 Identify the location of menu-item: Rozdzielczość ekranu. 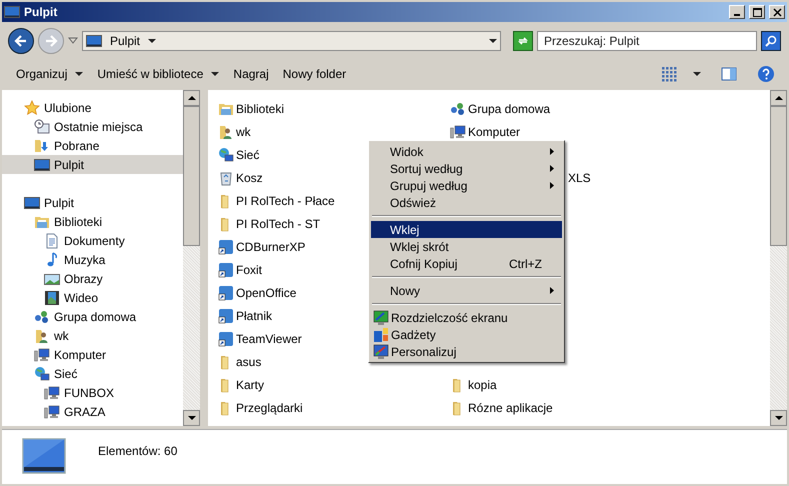
(466, 317).